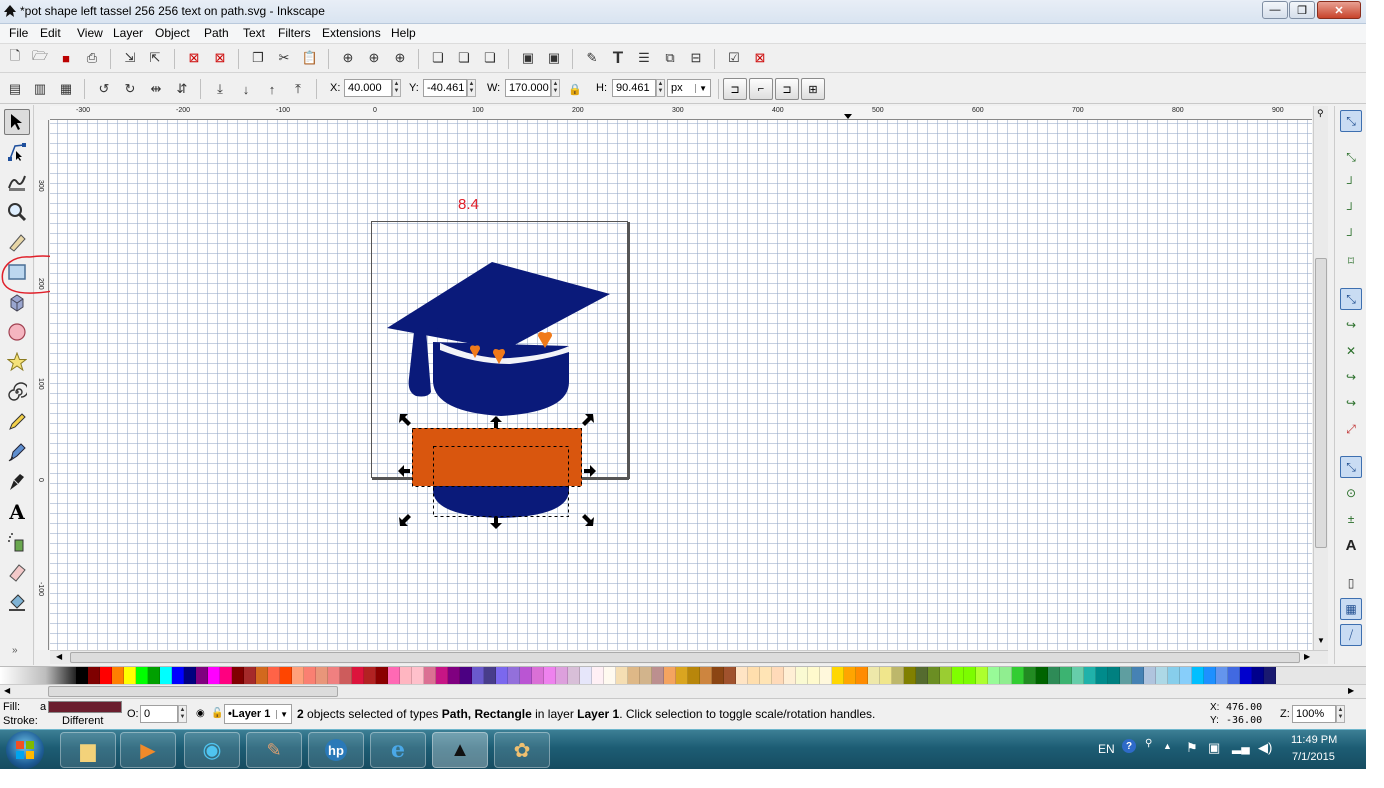 This screenshot has width=1384, height=788. What do you see at coordinates (1321, 403) in the screenshot?
I see `vertical-scroll-thumb` at bounding box center [1321, 403].